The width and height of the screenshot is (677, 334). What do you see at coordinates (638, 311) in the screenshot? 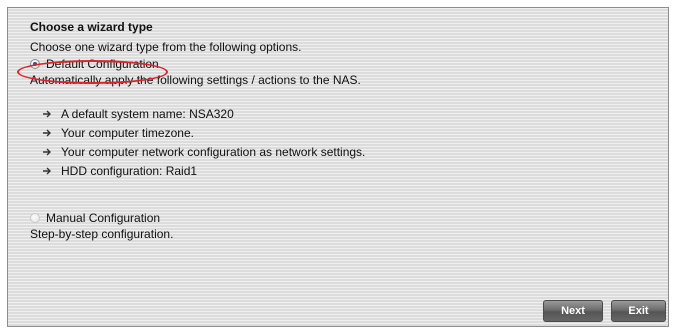
I see `exit-button: Exit` at bounding box center [638, 311].